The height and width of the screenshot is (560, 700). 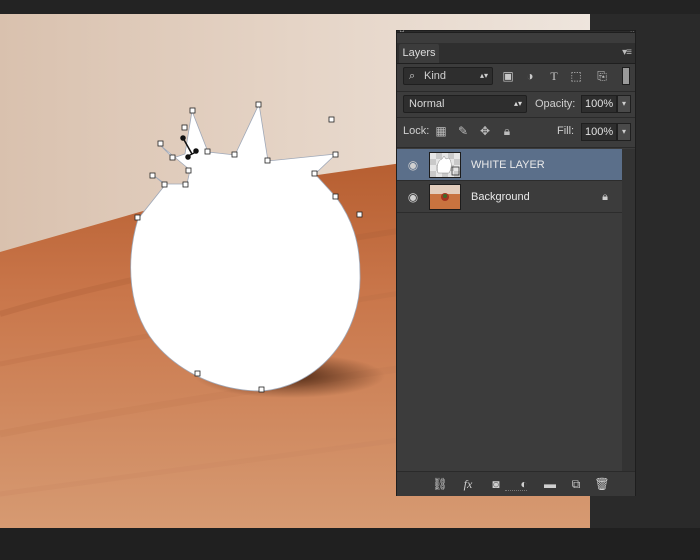 I want to click on lock-all-icon: 🔒︎, so click(x=507, y=131).